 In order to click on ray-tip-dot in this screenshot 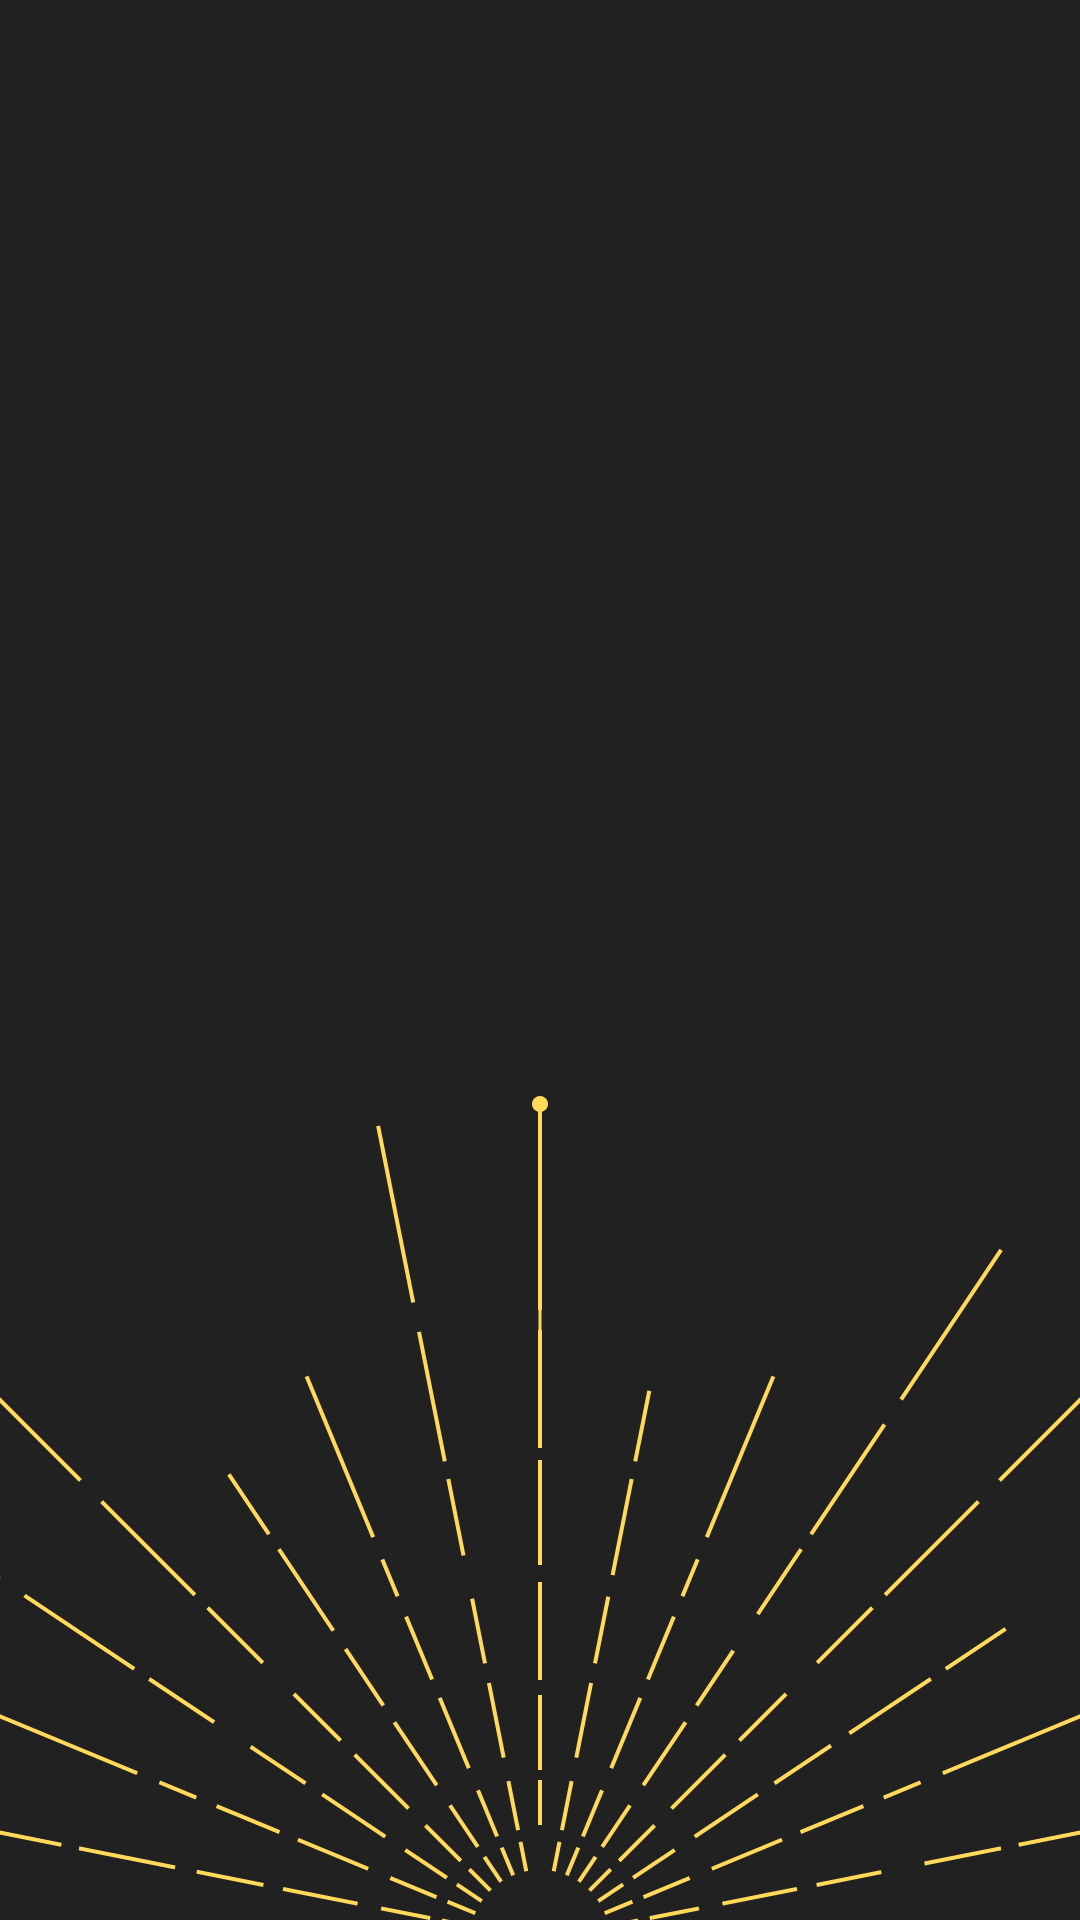, I will do `click(540, 1104)`.